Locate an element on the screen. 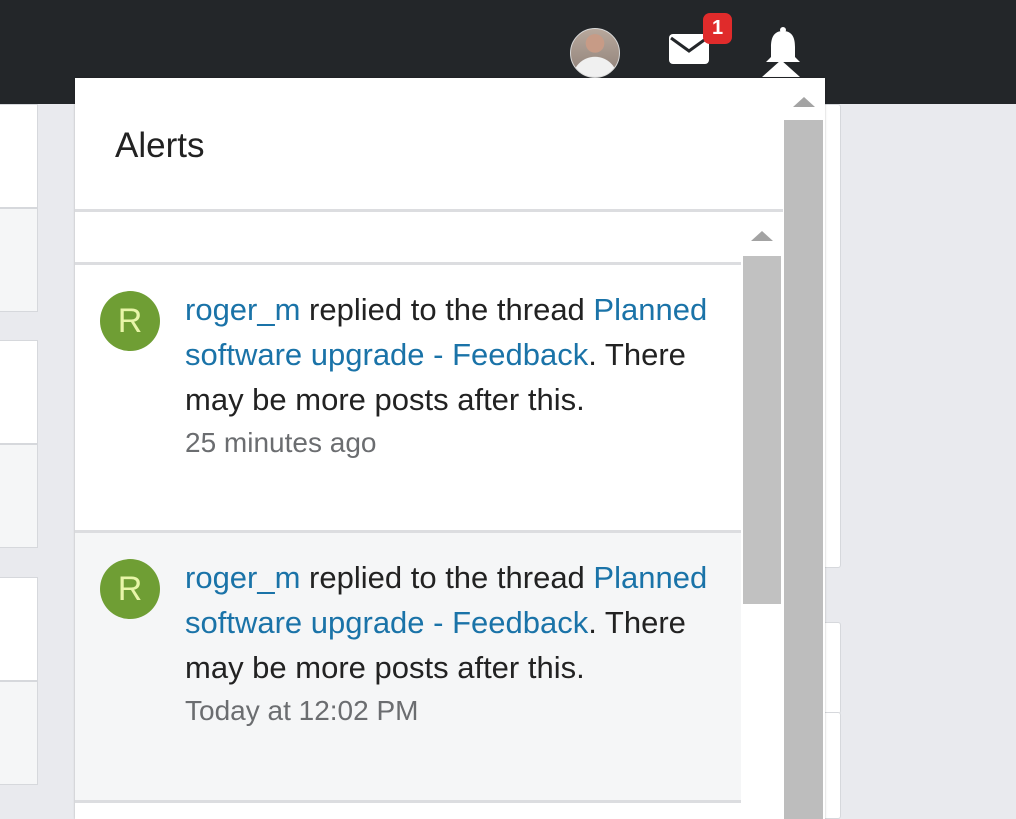 The width and height of the screenshot is (1016, 819). popup-header: Alerts is located at coordinates (429, 145).